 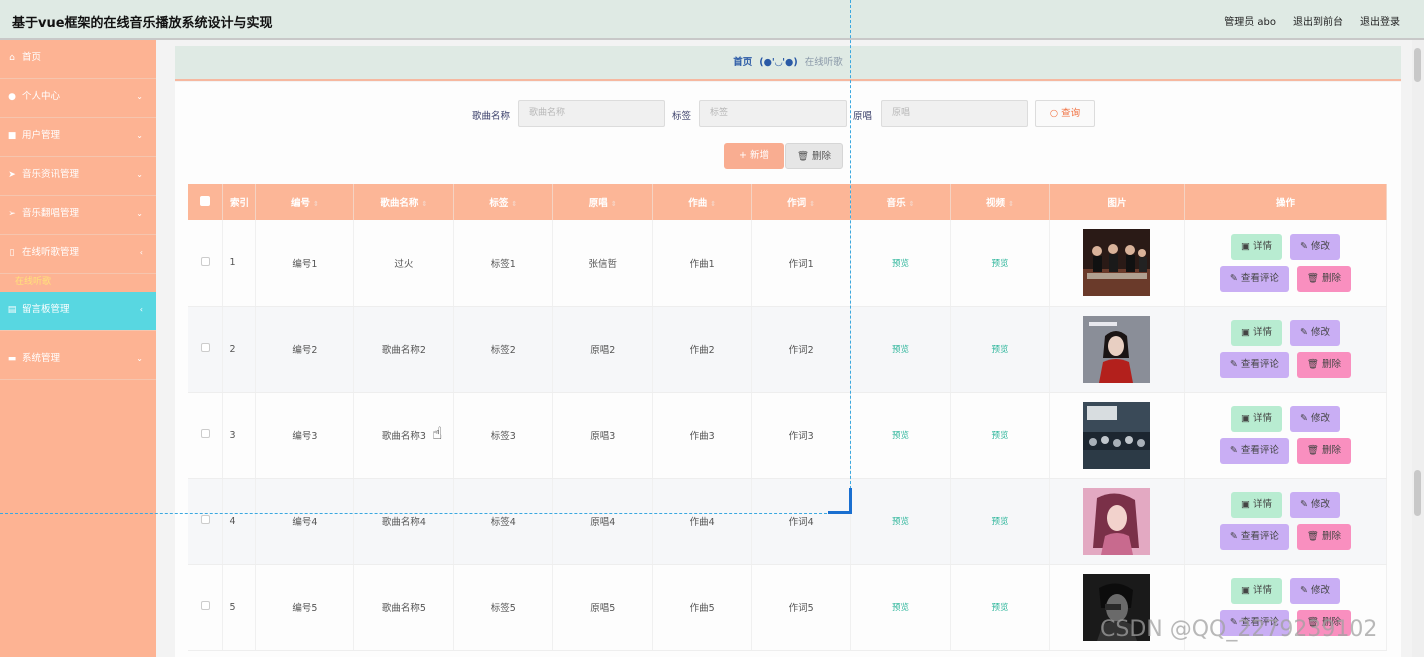 I want to click on select-all-checkbox, so click(x=205, y=200).